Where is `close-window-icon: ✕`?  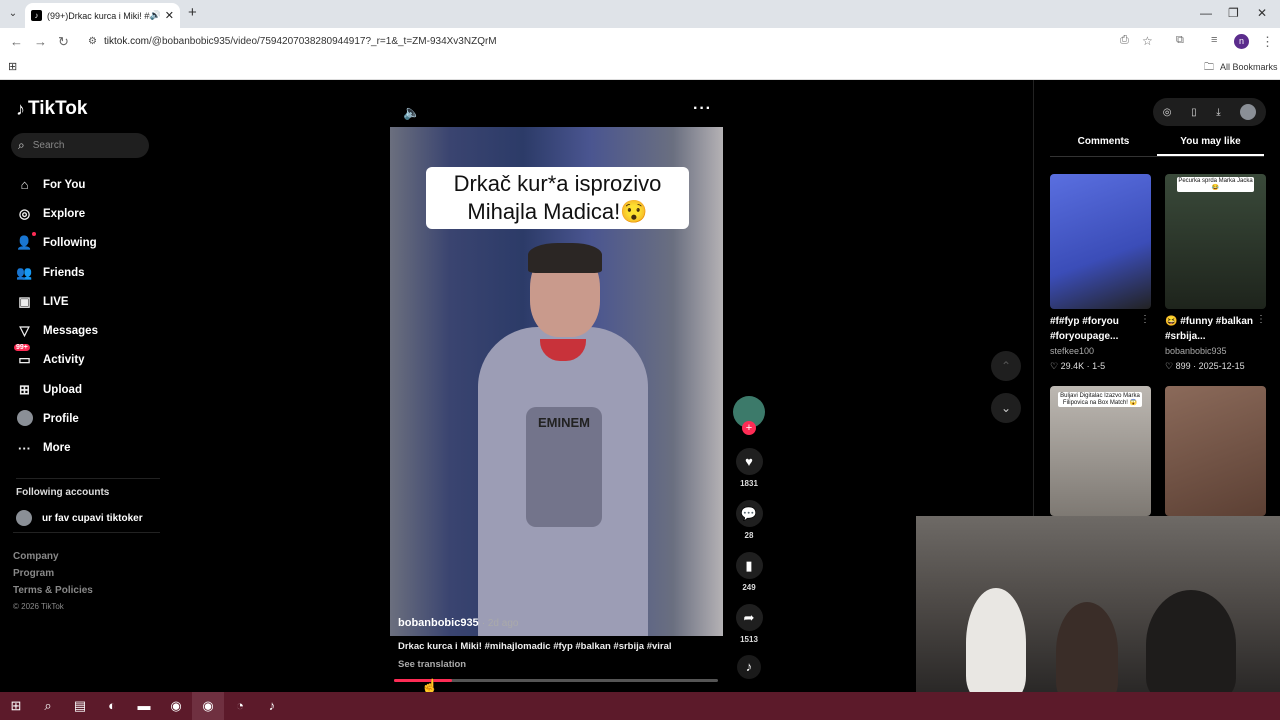
close-window-icon: ✕ is located at coordinates (1262, 13).